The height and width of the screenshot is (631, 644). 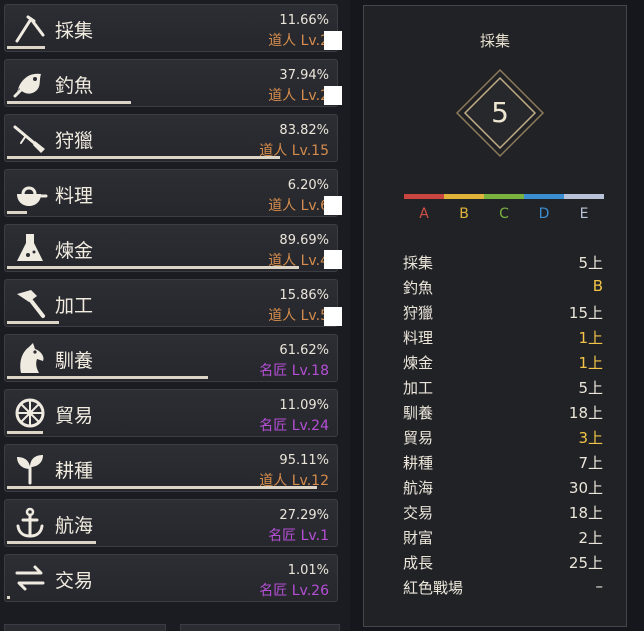 What do you see at coordinates (464, 214) in the screenshot?
I see `tier-letter-b: B` at bounding box center [464, 214].